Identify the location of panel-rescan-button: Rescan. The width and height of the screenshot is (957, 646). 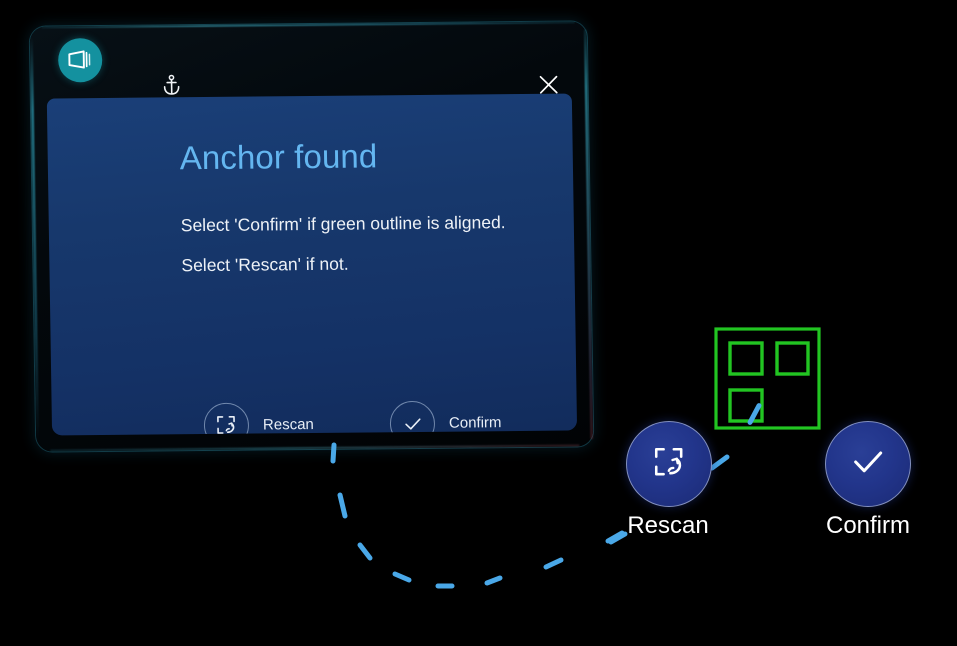
(259, 419).